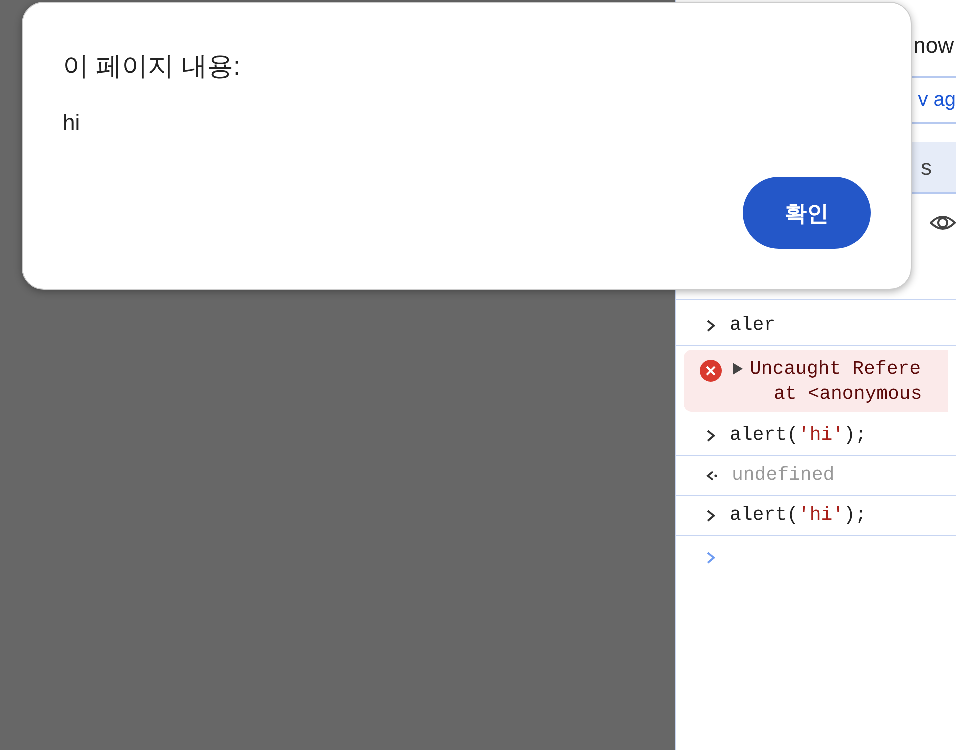  Describe the element at coordinates (72, 123) in the screenshot. I see `dialog-message: hi` at that location.